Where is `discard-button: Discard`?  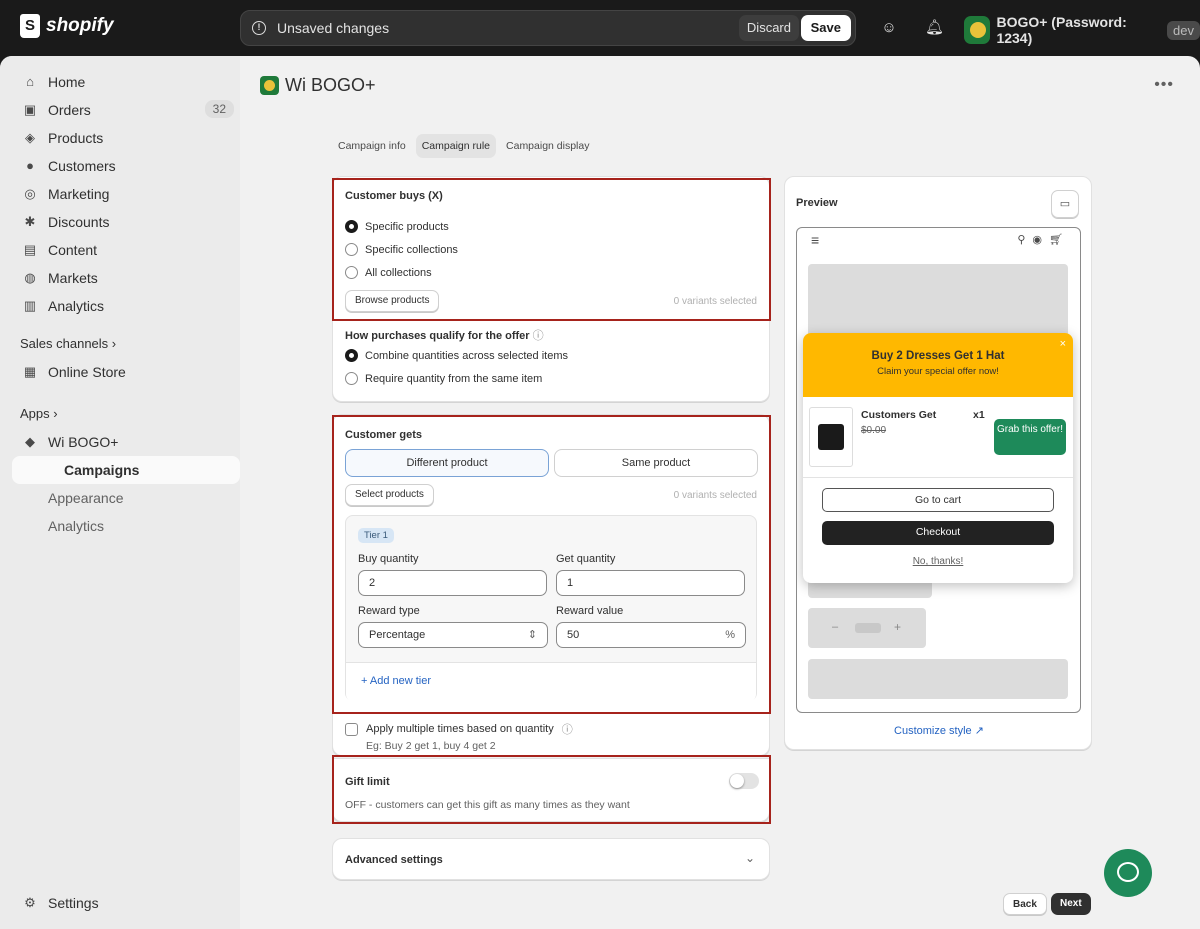 discard-button: Discard is located at coordinates (768, 28).